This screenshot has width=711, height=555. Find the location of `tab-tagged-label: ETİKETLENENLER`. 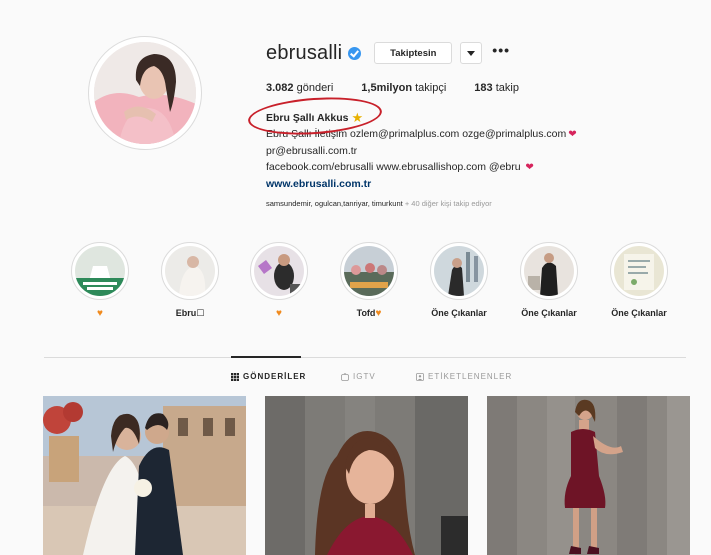

tab-tagged-label: ETİKETLENENLER is located at coordinates (470, 376).